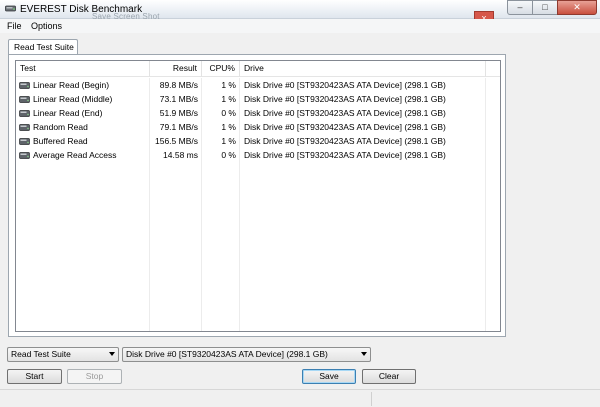 The height and width of the screenshot is (407, 600). I want to click on status-bar, so click(300, 398).